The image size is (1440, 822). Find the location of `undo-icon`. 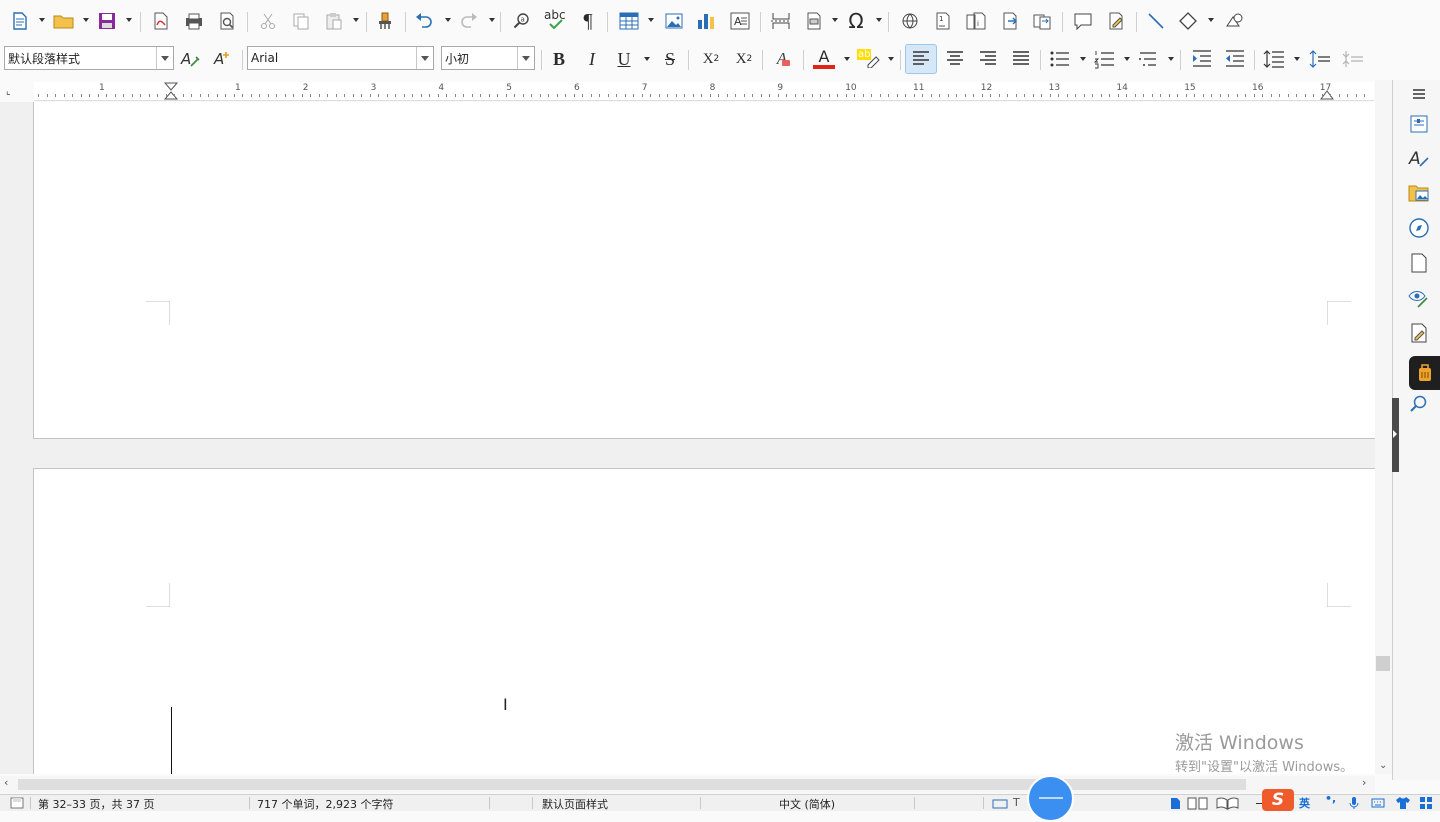

undo-icon is located at coordinates (424, 21).